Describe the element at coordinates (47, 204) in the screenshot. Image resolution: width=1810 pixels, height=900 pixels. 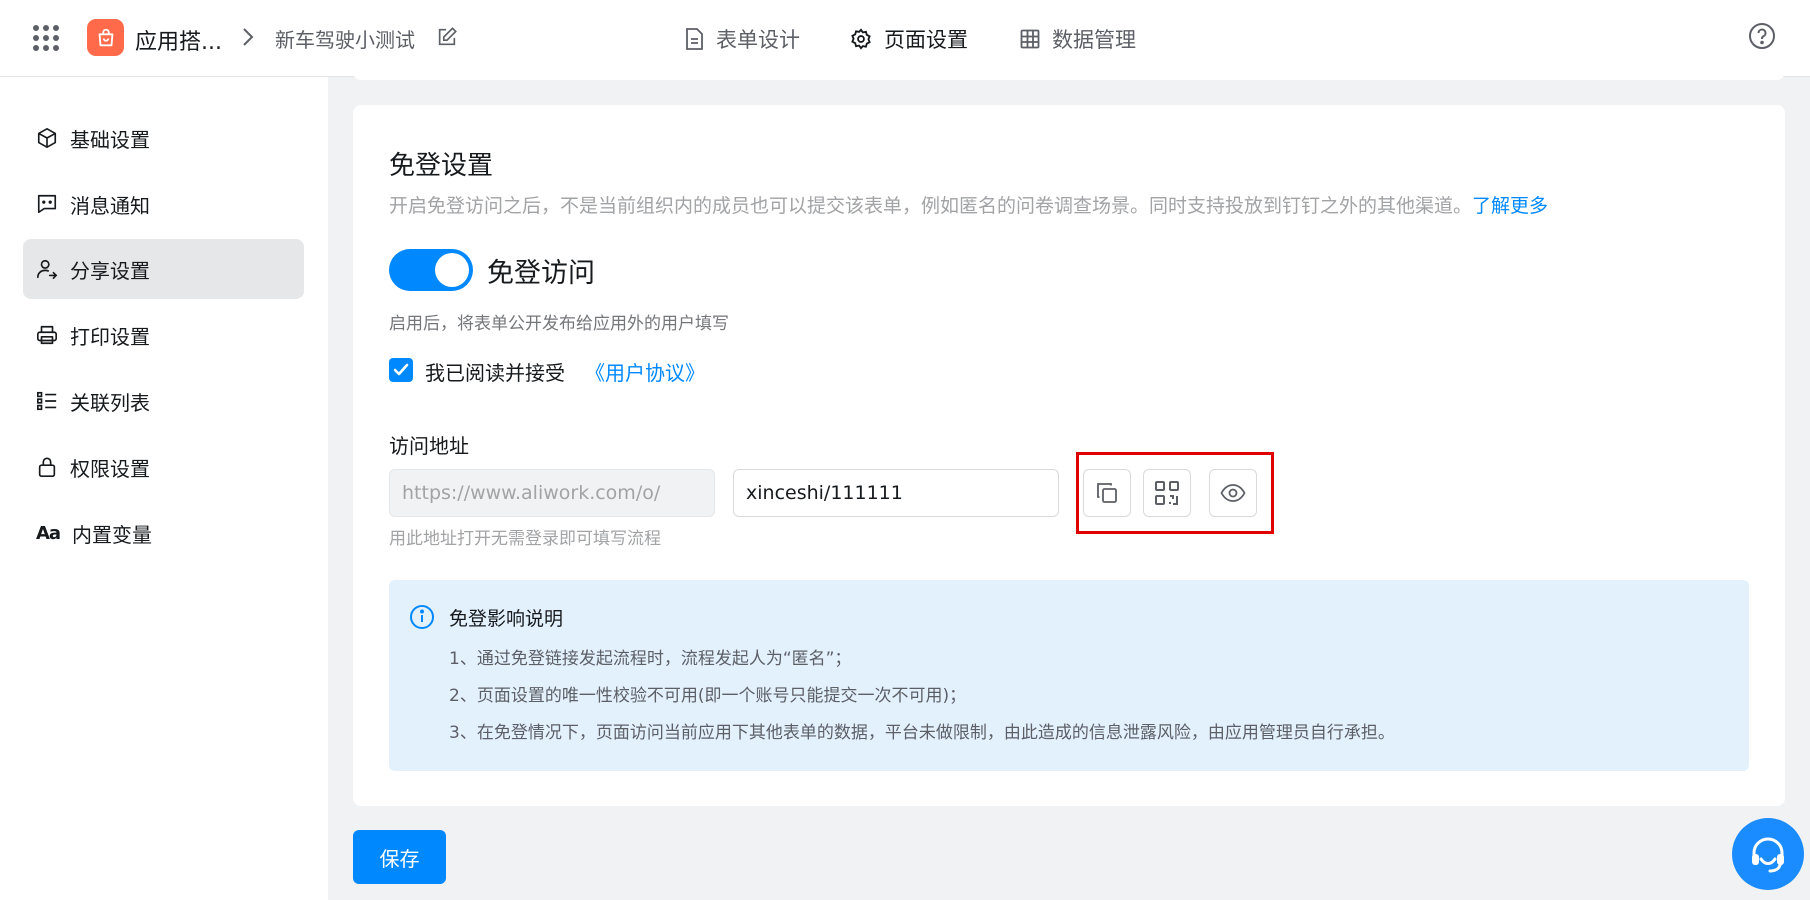
I see `message-icon` at that location.